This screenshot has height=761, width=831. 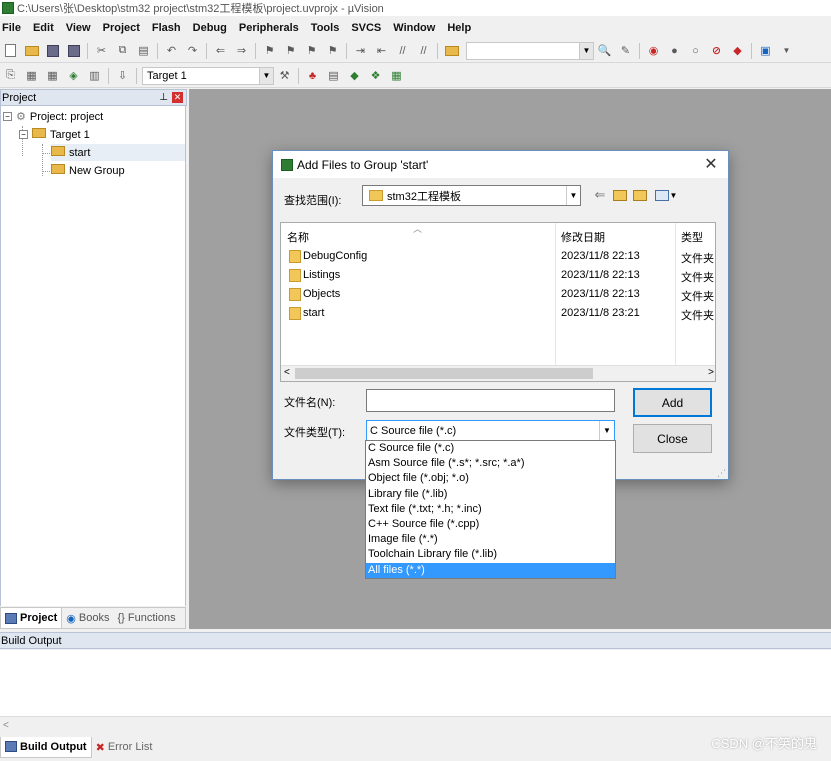 I want to click on filetype-option: Object file (*.obj; *.o), so click(x=490, y=478).